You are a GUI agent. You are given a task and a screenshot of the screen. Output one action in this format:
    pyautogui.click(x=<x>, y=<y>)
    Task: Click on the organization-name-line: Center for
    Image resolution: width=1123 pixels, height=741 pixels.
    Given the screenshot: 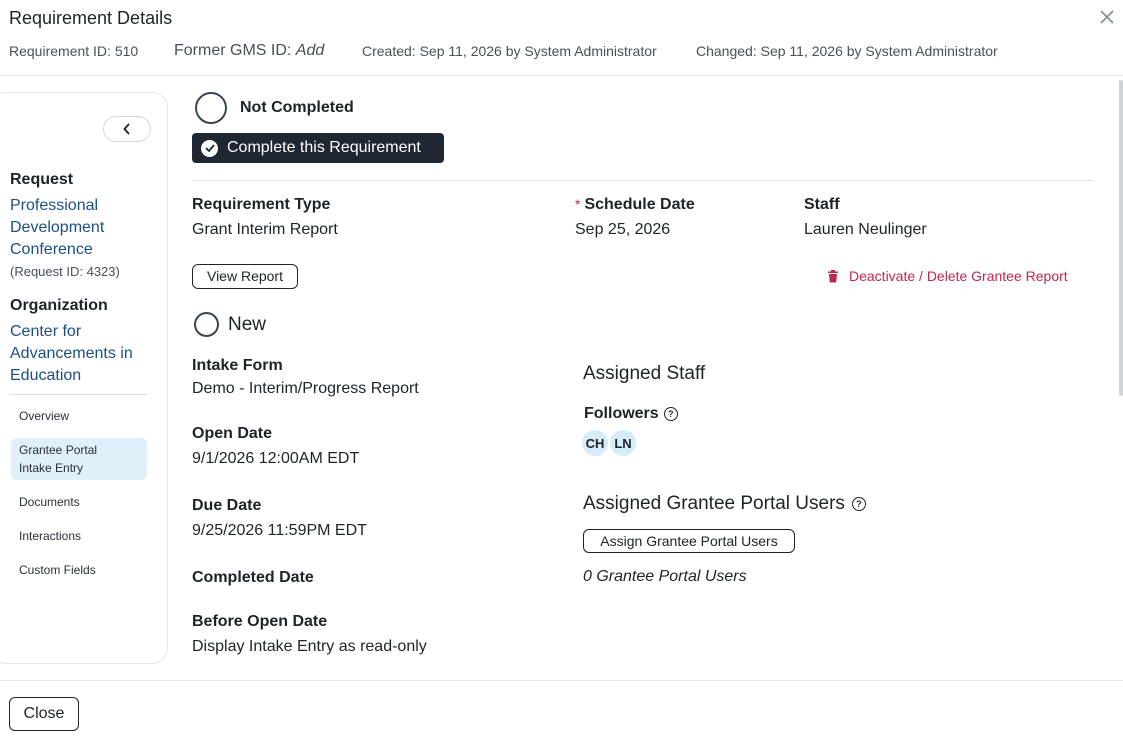 What is the action you would take?
    pyautogui.click(x=46, y=331)
    